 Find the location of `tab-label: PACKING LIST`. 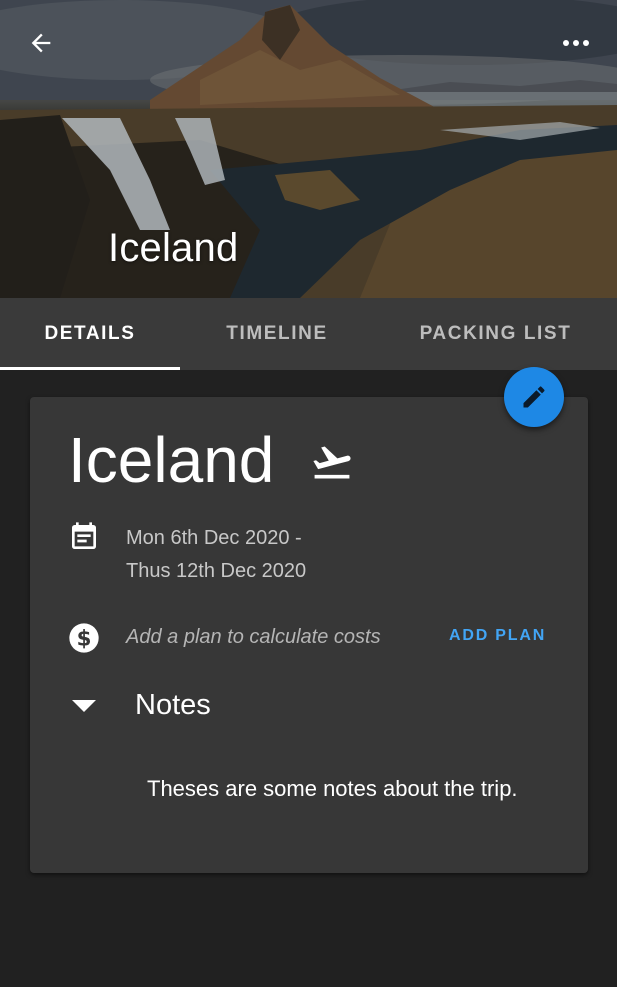

tab-label: PACKING LIST is located at coordinates (495, 333).